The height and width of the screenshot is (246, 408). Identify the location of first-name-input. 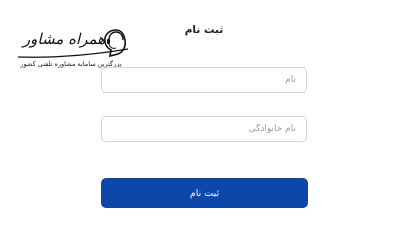
(204, 80).